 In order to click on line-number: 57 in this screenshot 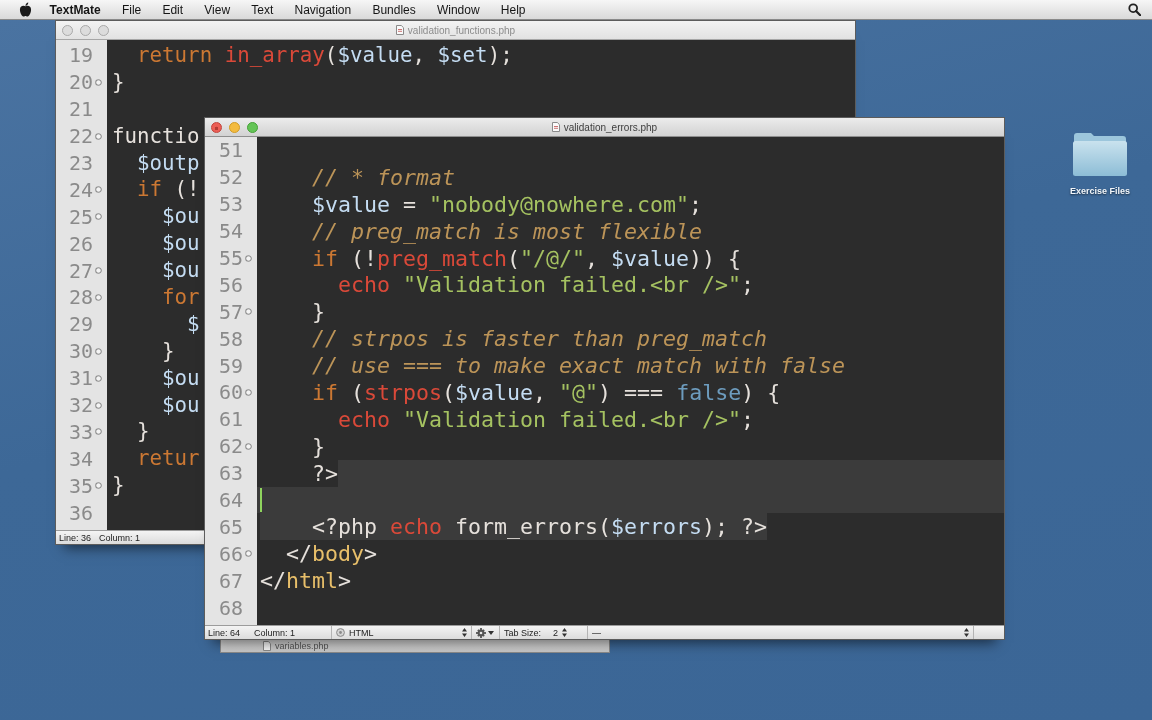, I will do `click(230, 311)`.